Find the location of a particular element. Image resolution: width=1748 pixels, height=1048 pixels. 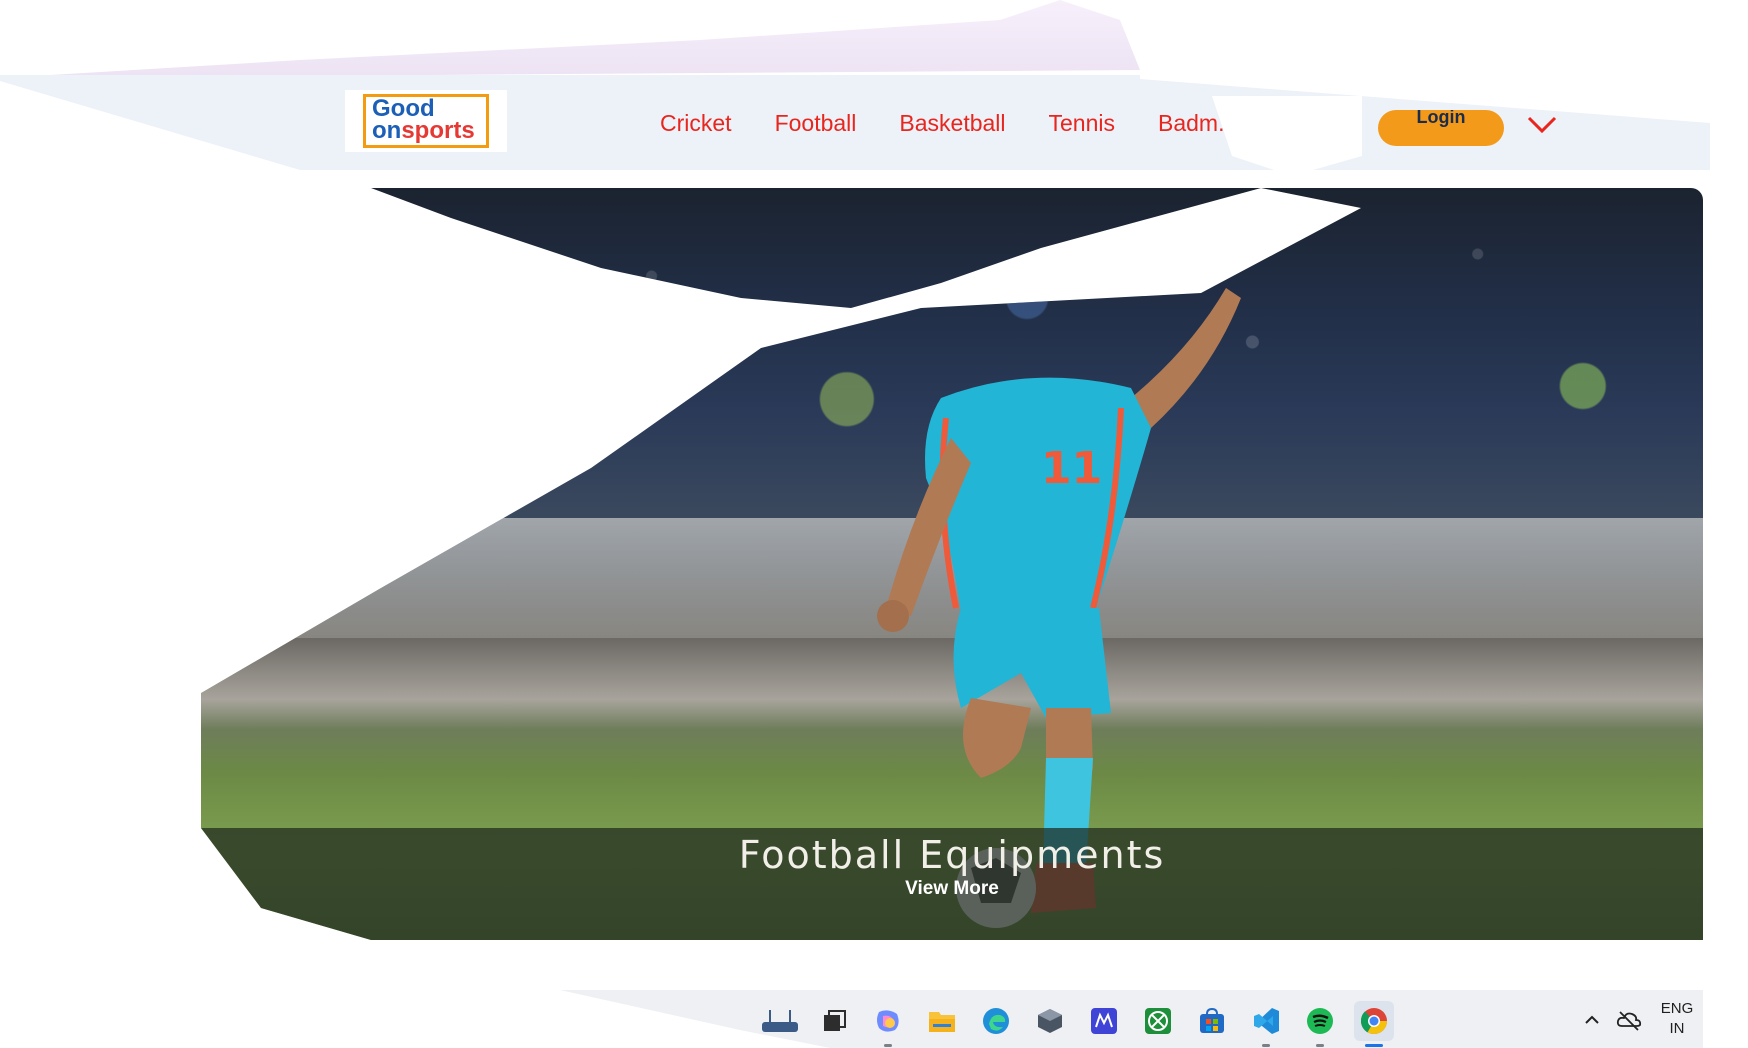

copilot-glyph is located at coordinates (888, 1021).